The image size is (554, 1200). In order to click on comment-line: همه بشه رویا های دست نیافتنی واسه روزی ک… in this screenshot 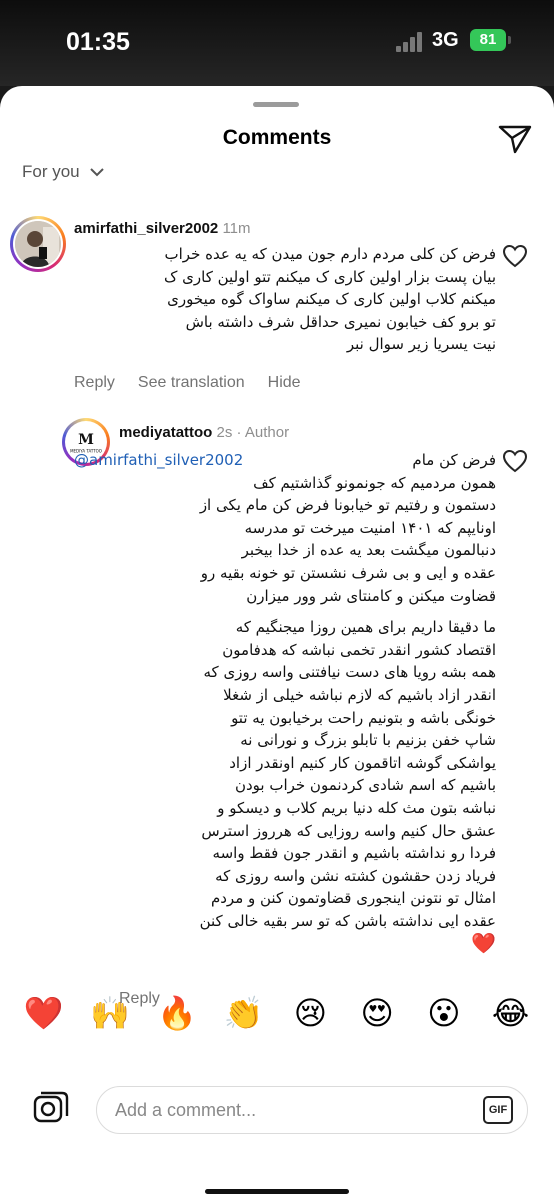, I will do `click(349, 672)`.